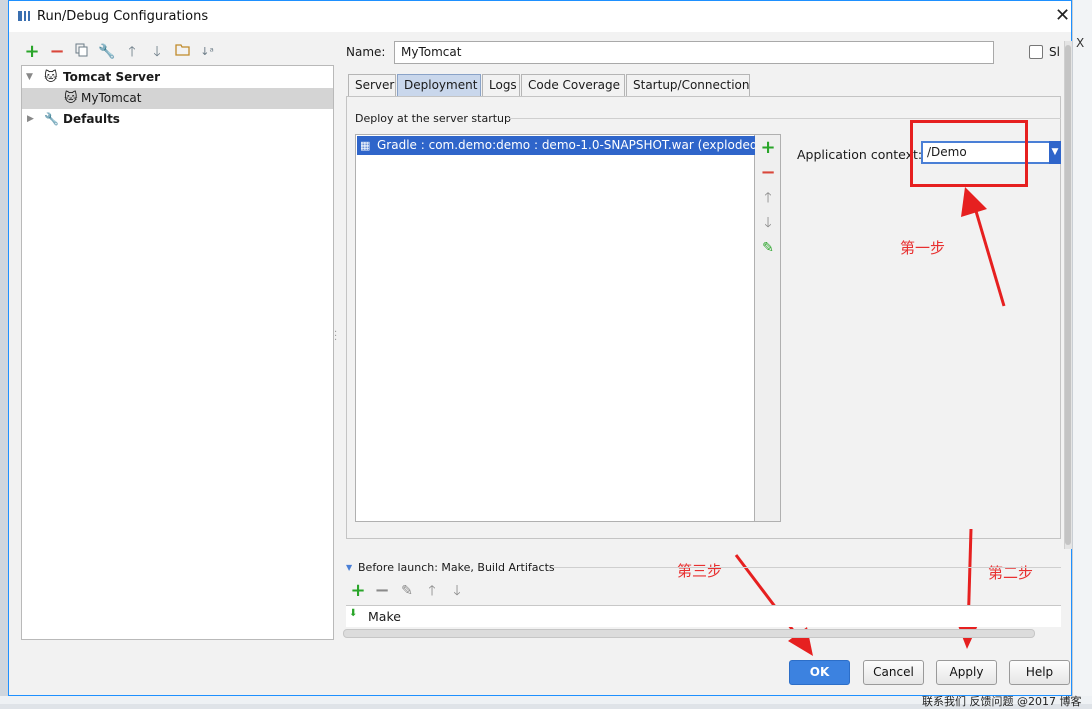  Describe the element at coordinates (694, 52) in the screenshot. I see `name-input: MyTomcat` at that location.